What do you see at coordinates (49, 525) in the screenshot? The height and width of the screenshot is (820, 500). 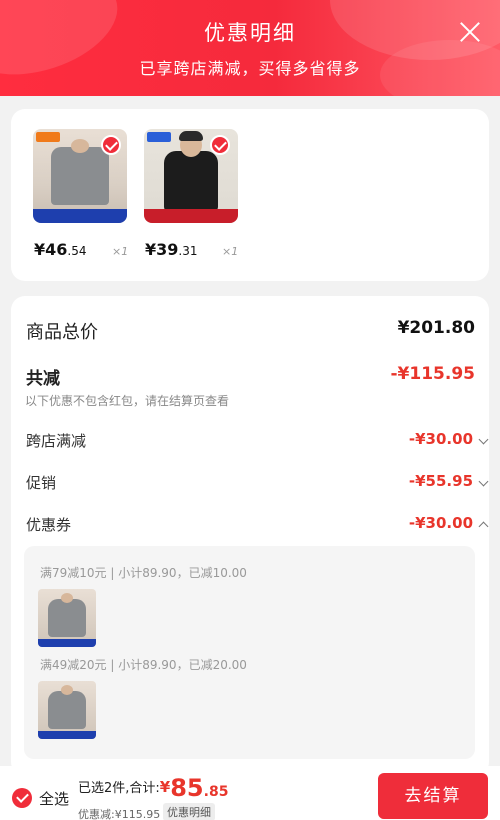 I see `line-label: 优惠券` at bounding box center [49, 525].